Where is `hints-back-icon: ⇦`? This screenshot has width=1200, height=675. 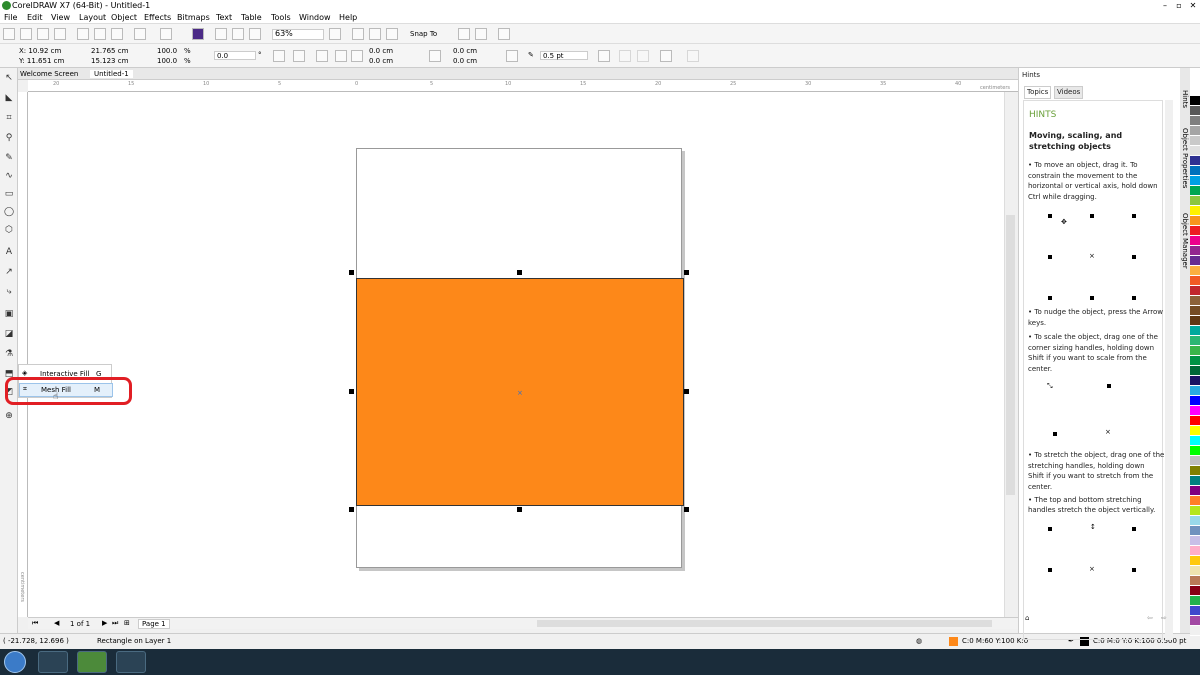
hints-back-icon: ⇦ is located at coordinates (1150, 618).